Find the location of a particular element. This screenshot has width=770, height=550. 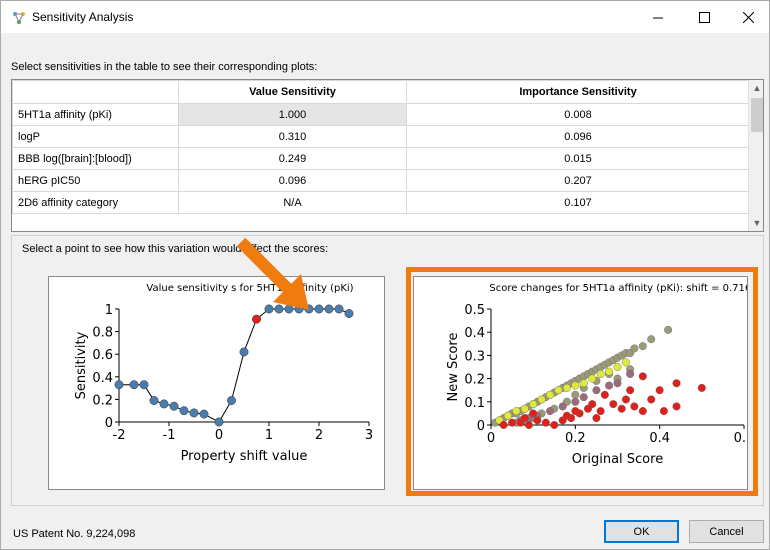

minimize-button is located at coordinates (658, 17).